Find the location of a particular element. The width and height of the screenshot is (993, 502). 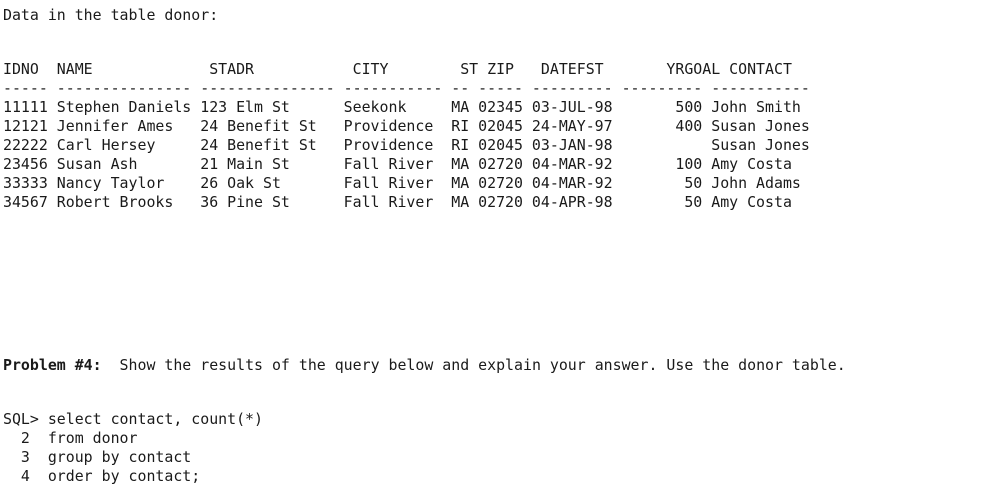

intro-text: Data in the table donor: is located at coordinates (111, 15).